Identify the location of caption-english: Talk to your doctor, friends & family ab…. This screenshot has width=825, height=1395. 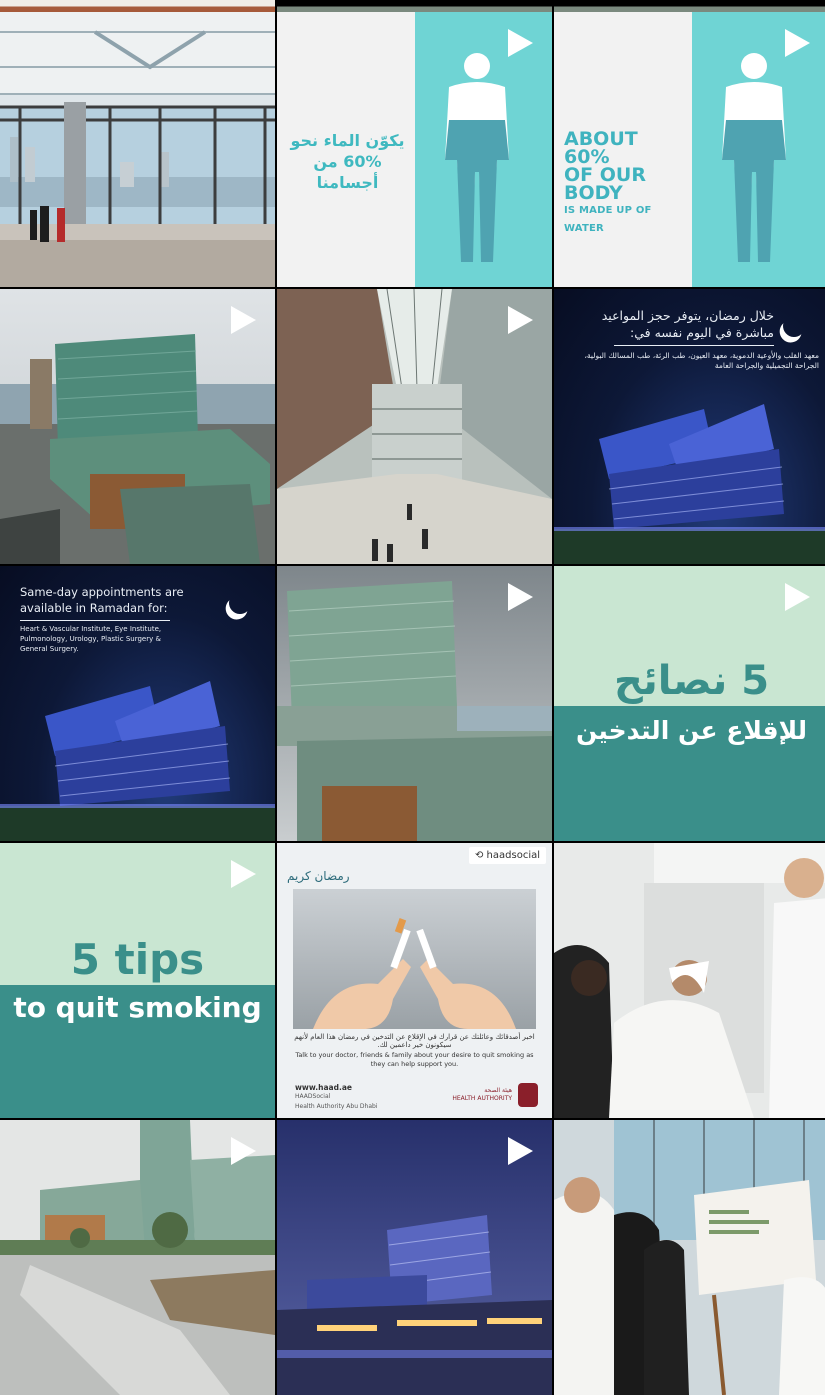
(414, 1059).